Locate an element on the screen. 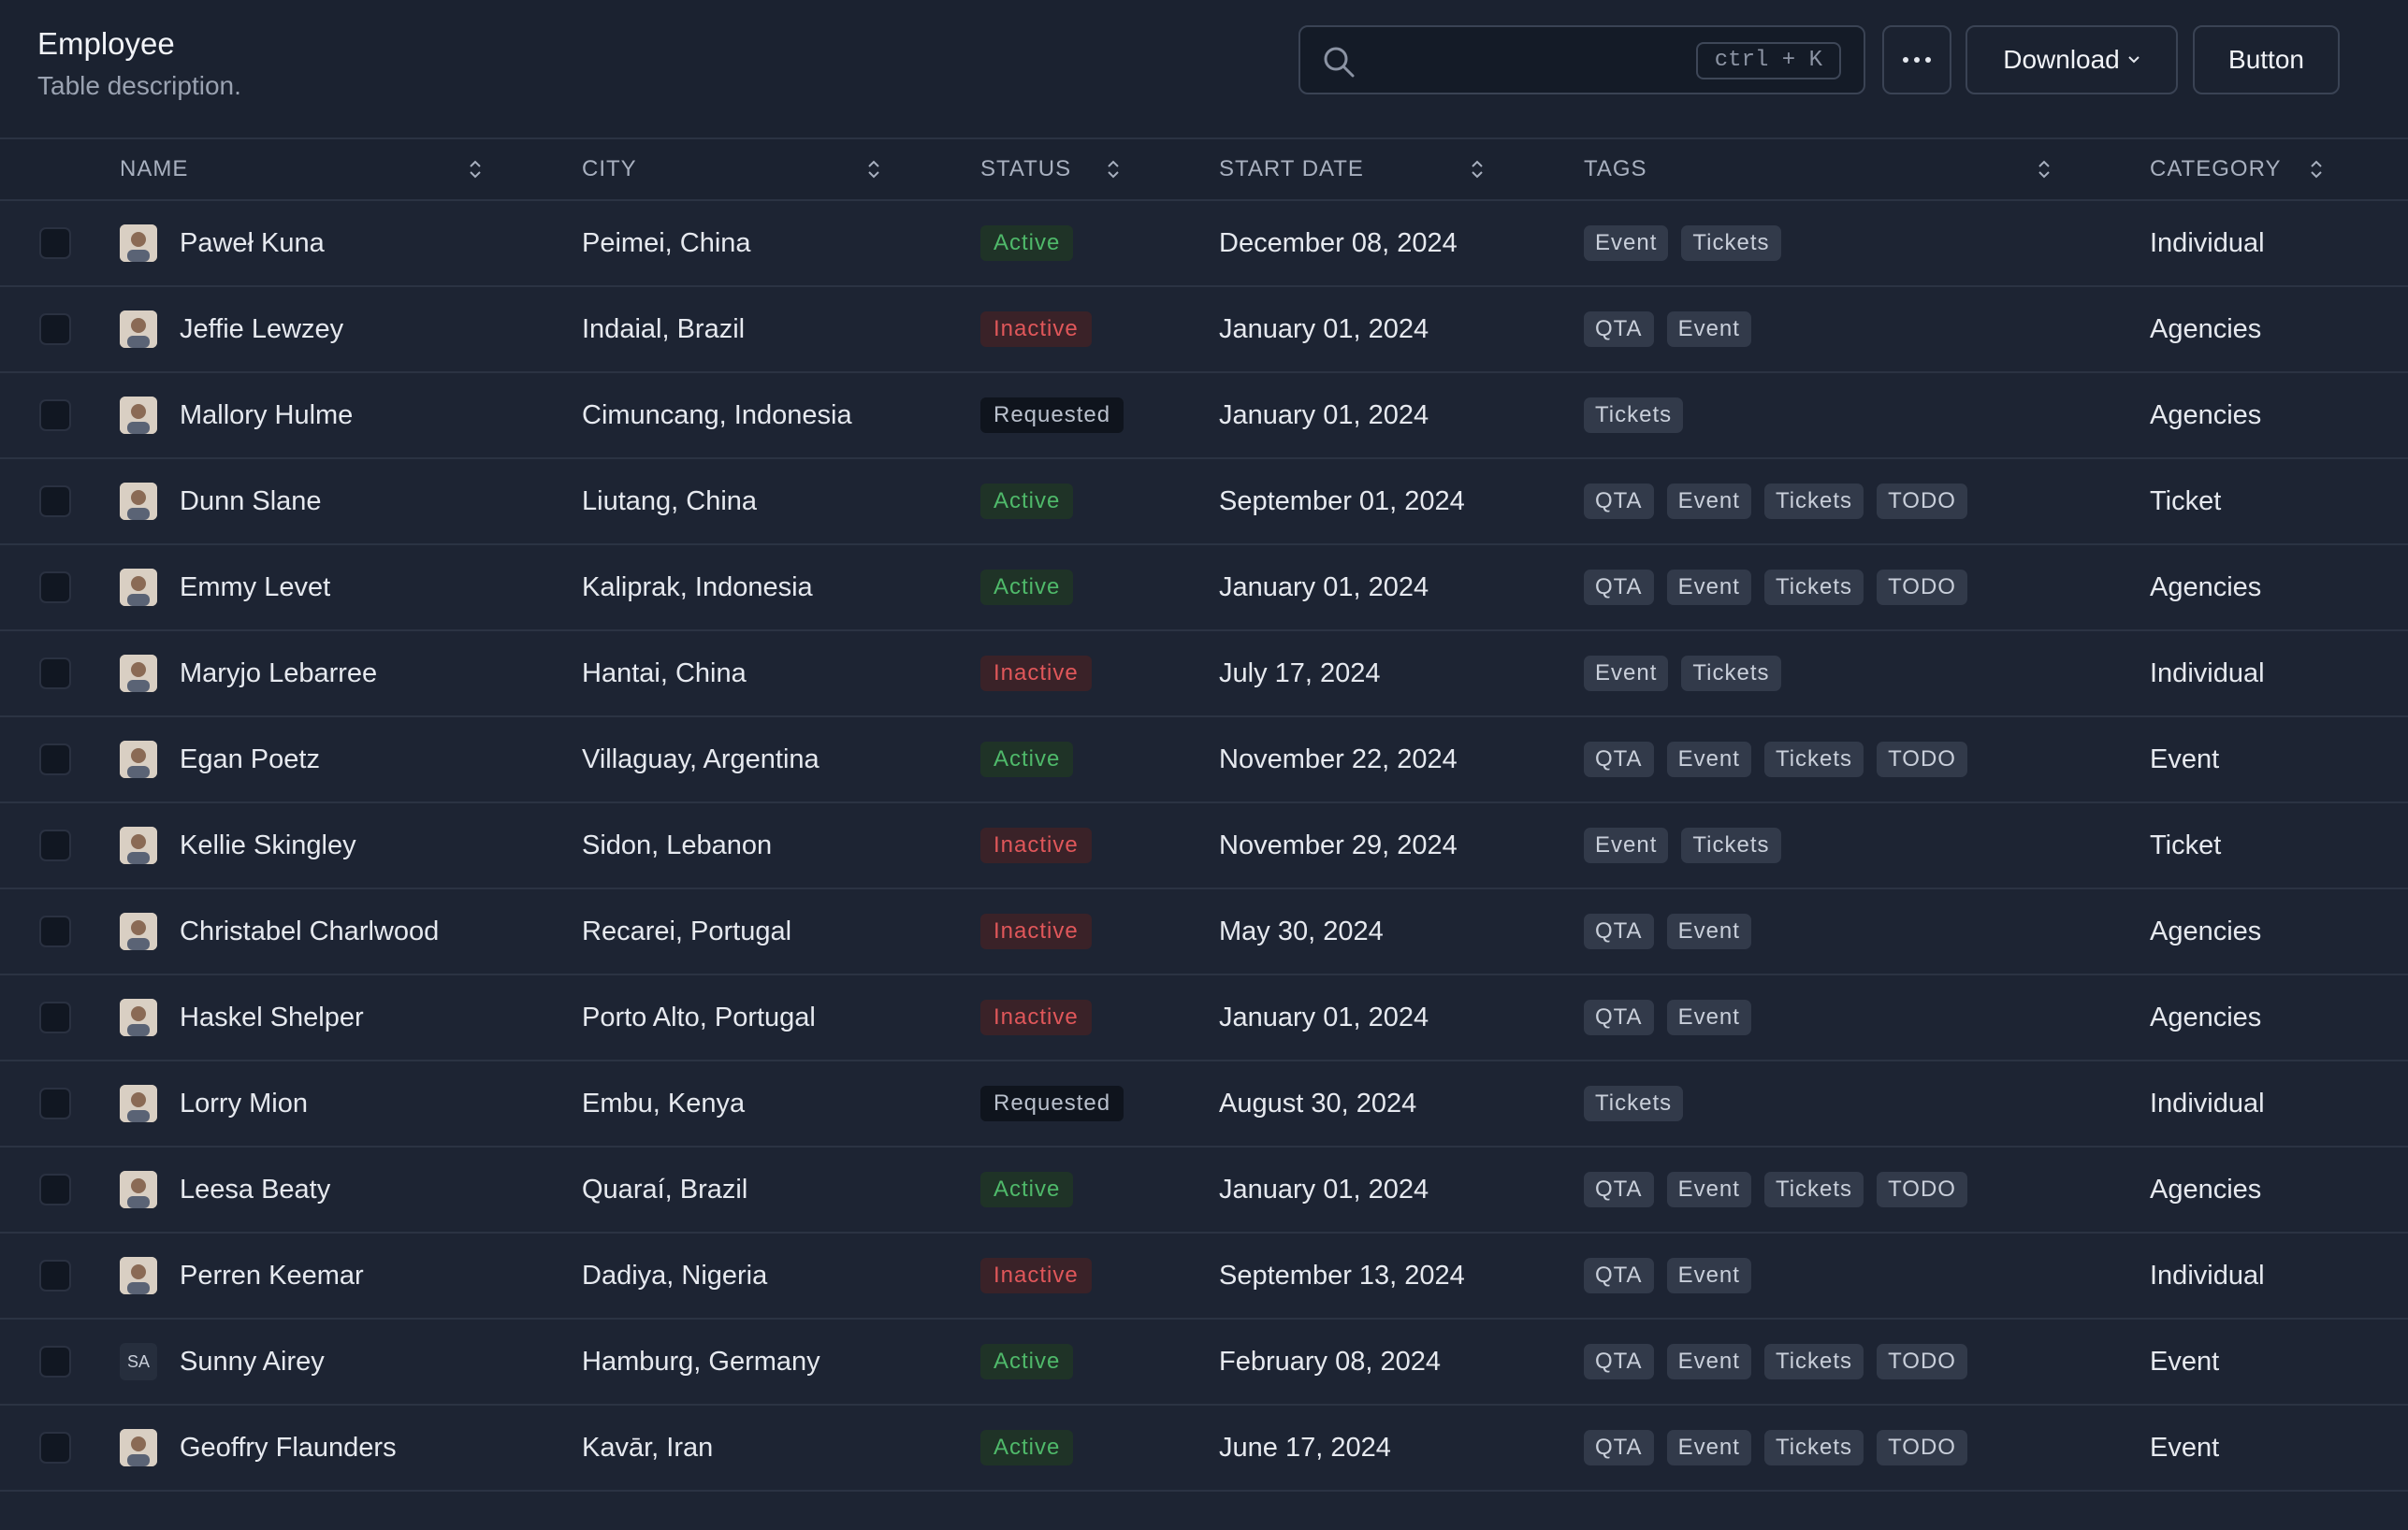  status-cell: Inactive is located at coordinates (1100, 1276).